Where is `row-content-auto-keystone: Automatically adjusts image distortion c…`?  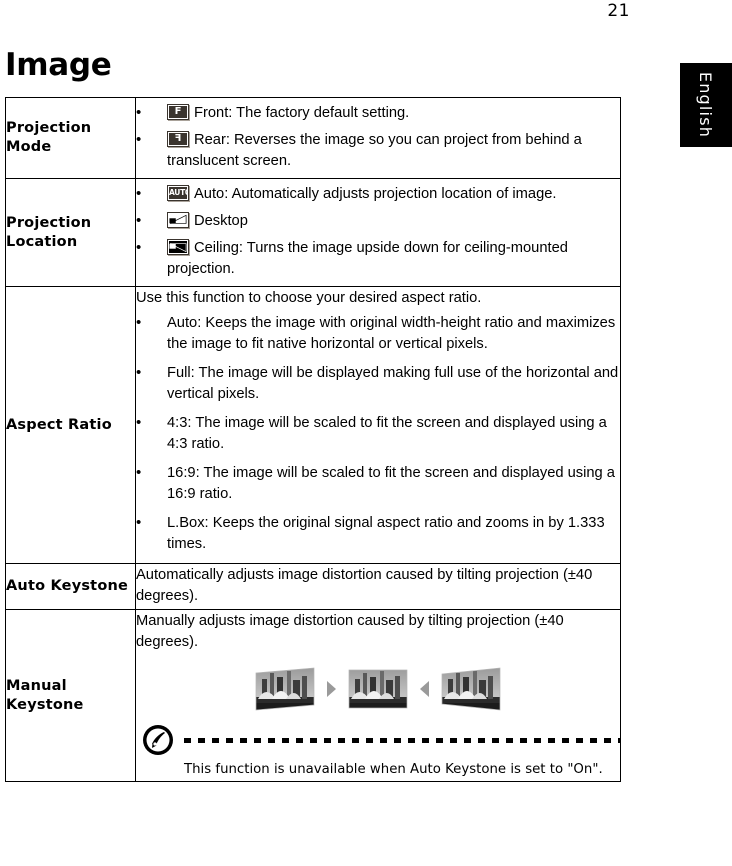
row-content-auto-keystone: Automatically adjusts image distortion c… is located at coordinates (378, 586).